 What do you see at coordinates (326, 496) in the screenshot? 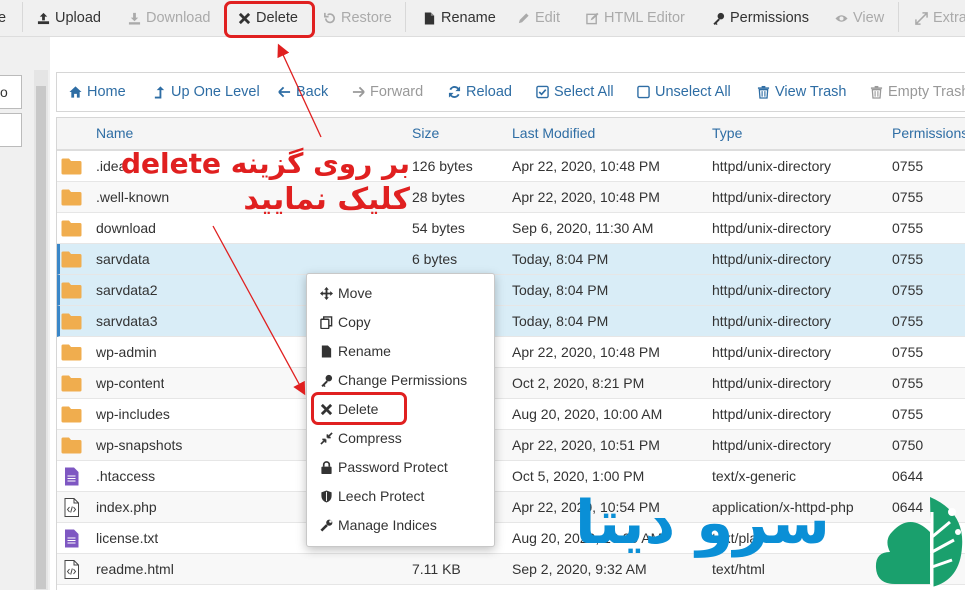
I see `shield-icon` at bounding box center [326, 496].